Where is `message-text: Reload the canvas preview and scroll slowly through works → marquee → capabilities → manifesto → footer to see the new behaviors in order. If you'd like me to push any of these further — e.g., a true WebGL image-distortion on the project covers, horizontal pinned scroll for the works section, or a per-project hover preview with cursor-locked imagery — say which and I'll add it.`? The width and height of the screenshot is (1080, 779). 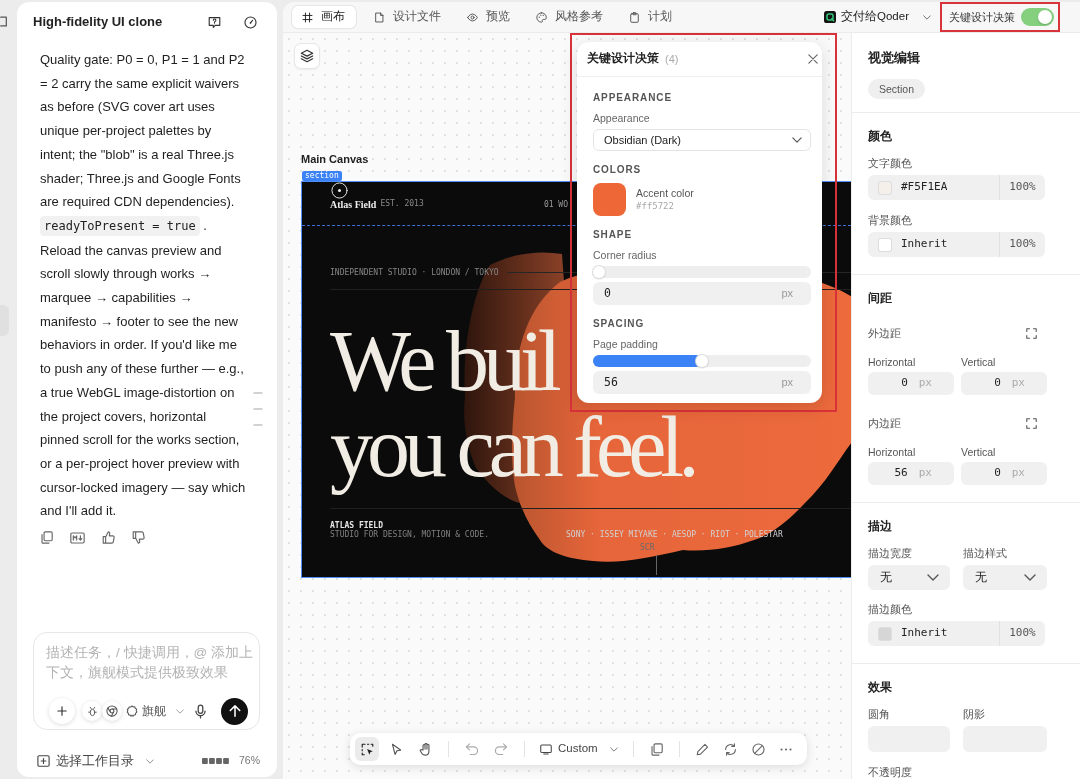
message-text: Reload the canvas preview and scroll slowly through works → marquee → capabilities → manifesto → footer to see the new behaviors in order. If you'd like me to push any of these further — e.g., a true WebGL image-distortion on the project covers, horizontal pinned scroll for the works section, or a per-project hover preview with cursor-locked imagery — say which and I'll add it. is located at coordinates (143, 381).